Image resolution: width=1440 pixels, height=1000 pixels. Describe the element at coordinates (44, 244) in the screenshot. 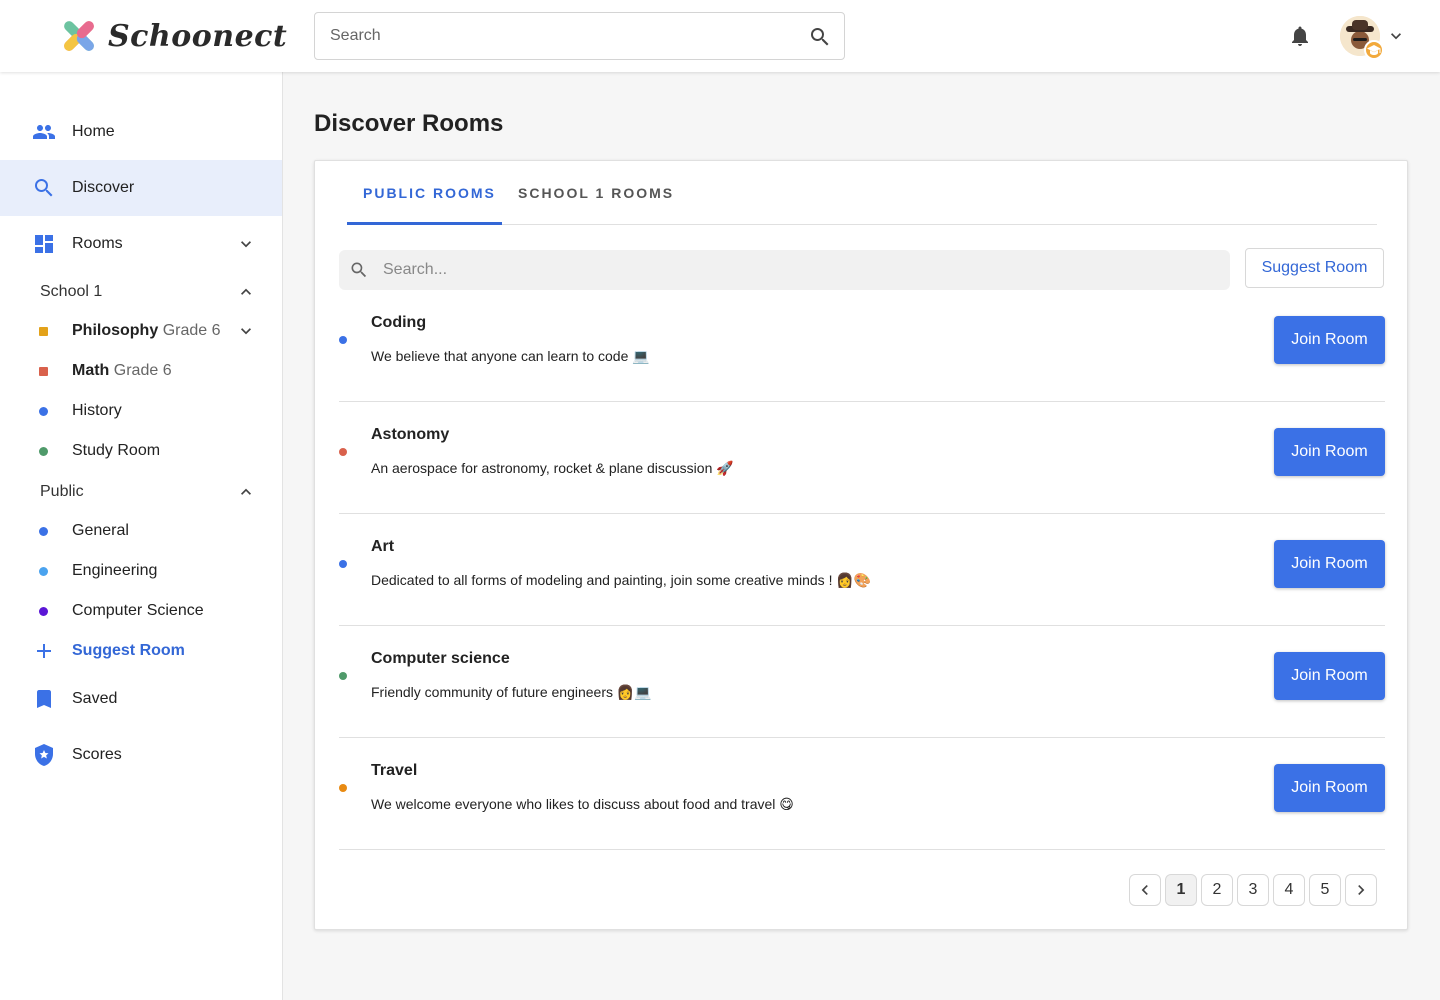

I see `dashboard-icon` at that location.